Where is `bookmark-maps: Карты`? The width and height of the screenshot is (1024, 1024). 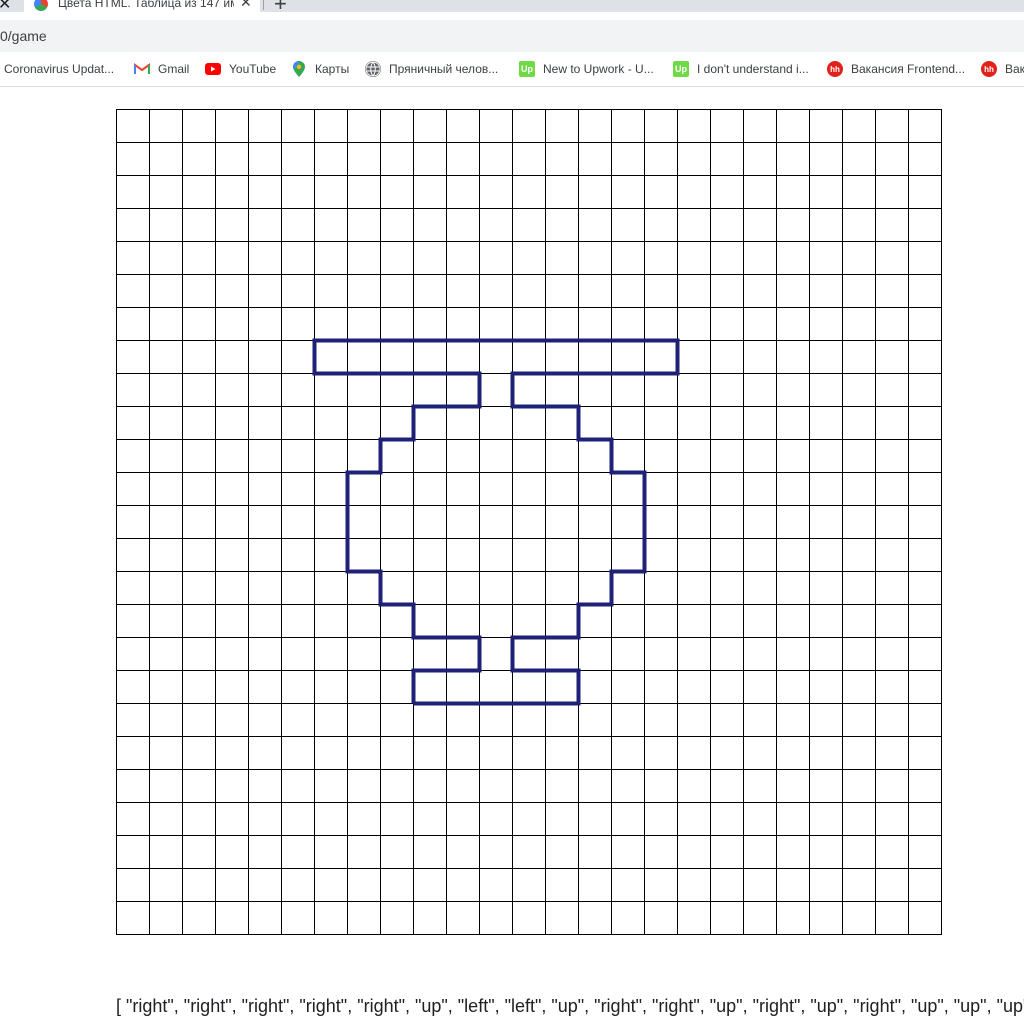 bookmark-maps: Карты is located at coordinates (320, 69).